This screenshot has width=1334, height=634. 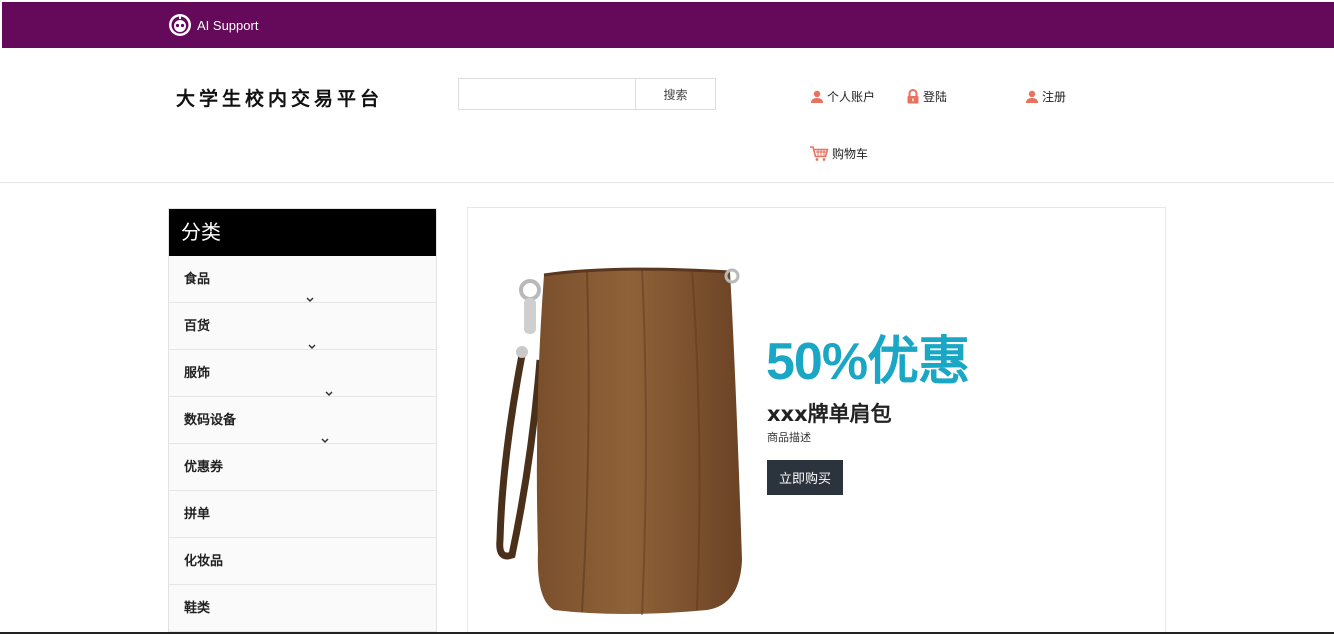 I want to click on category-item-label: 数码设备, so click(x=210, y=420).